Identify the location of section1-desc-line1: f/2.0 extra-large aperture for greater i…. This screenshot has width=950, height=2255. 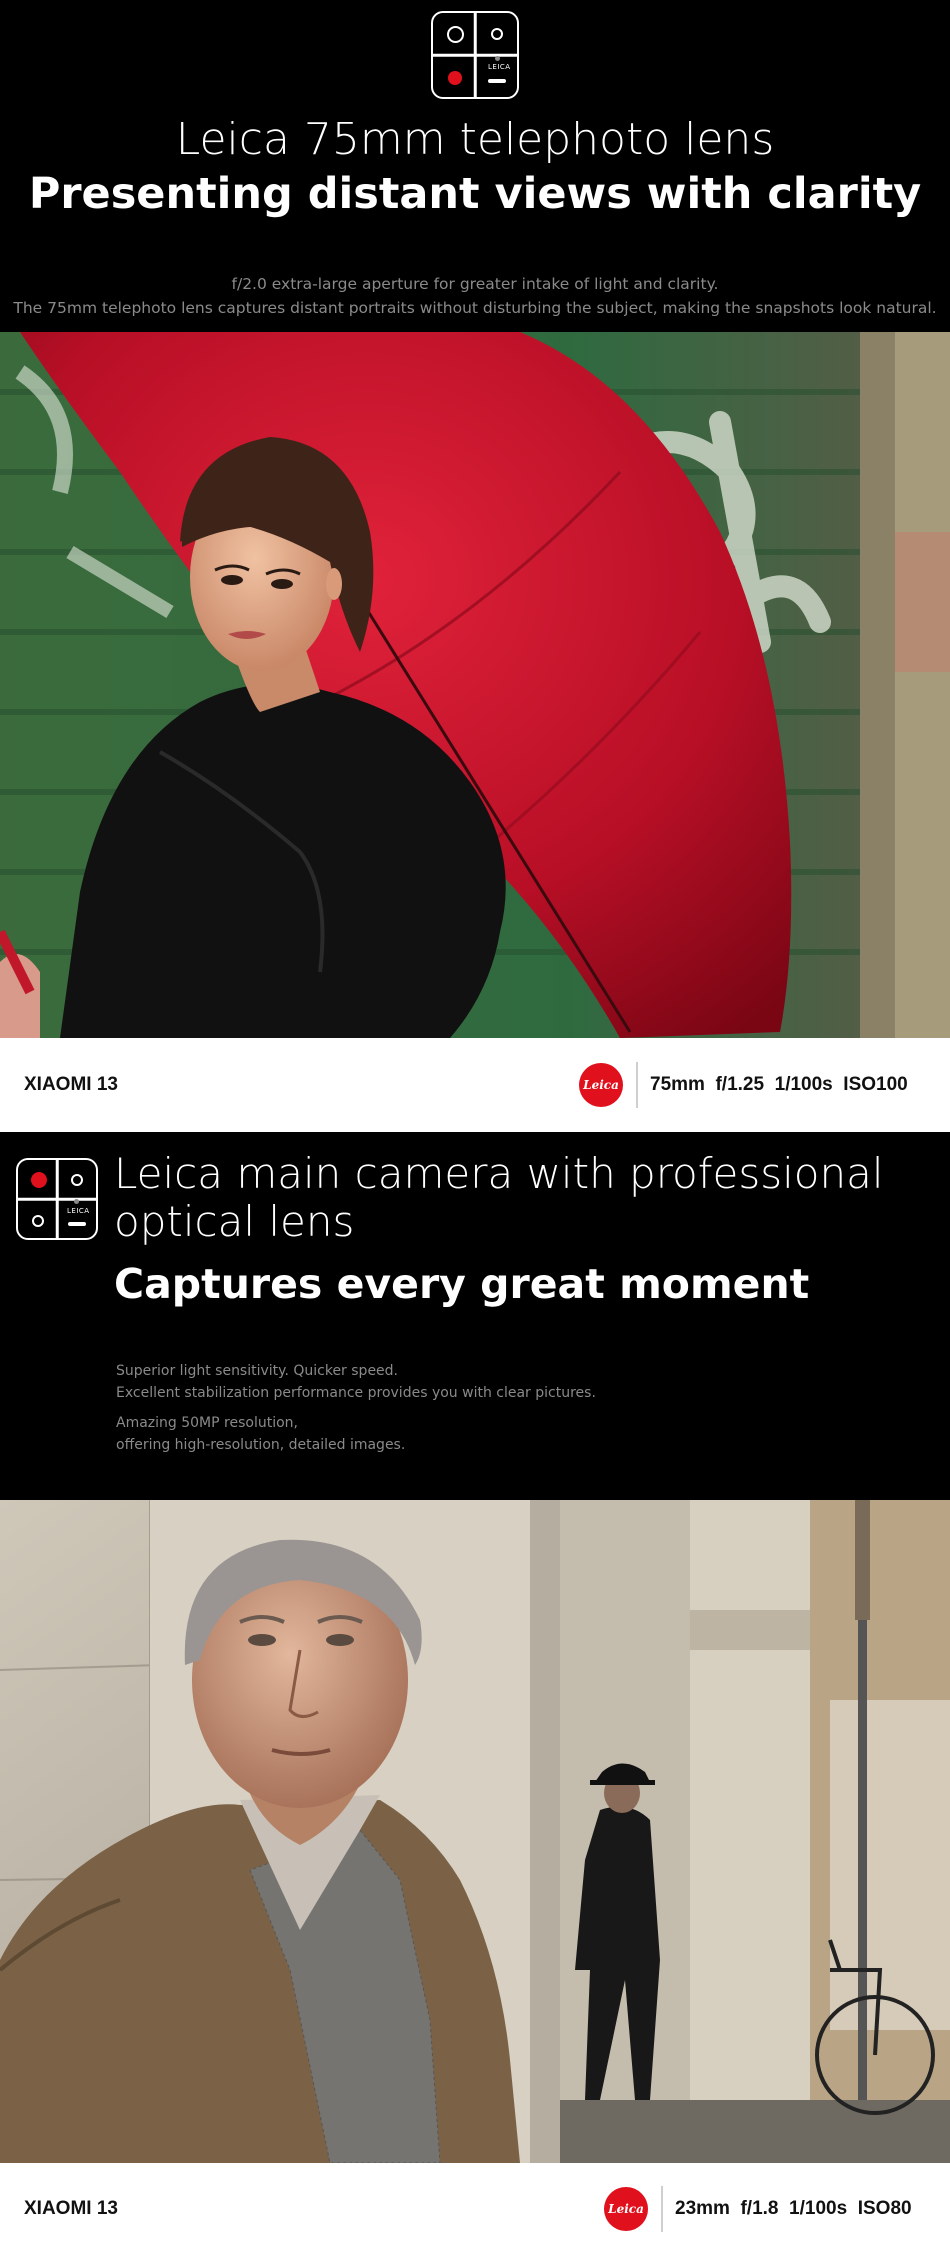
(475, 284).